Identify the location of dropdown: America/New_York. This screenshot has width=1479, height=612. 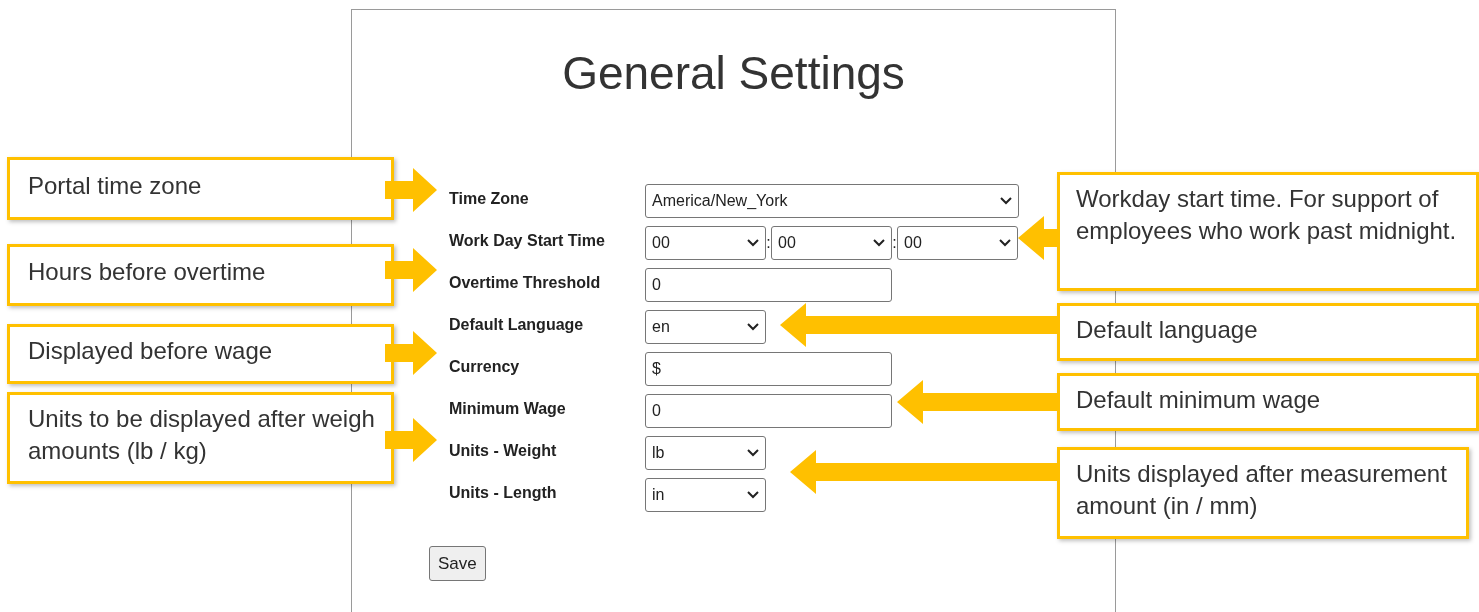
(832, 201).